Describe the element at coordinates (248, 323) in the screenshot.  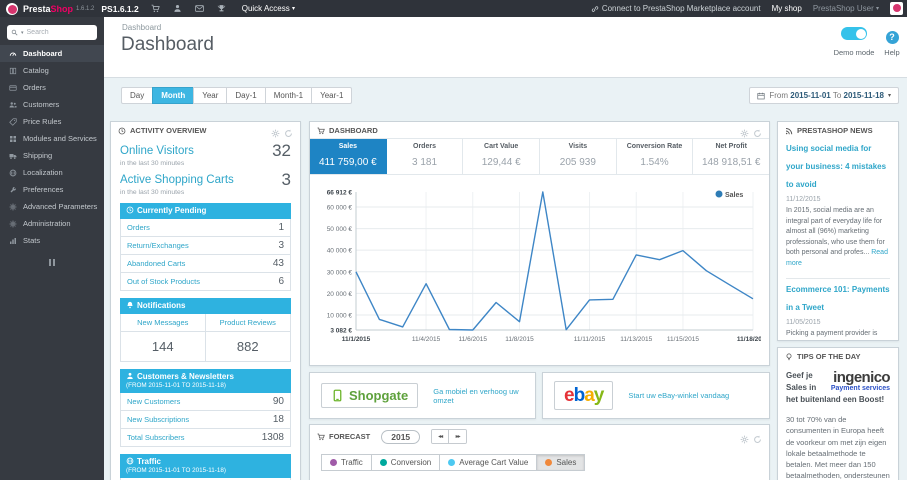
I see `column-header: Product Reviews` at that location.